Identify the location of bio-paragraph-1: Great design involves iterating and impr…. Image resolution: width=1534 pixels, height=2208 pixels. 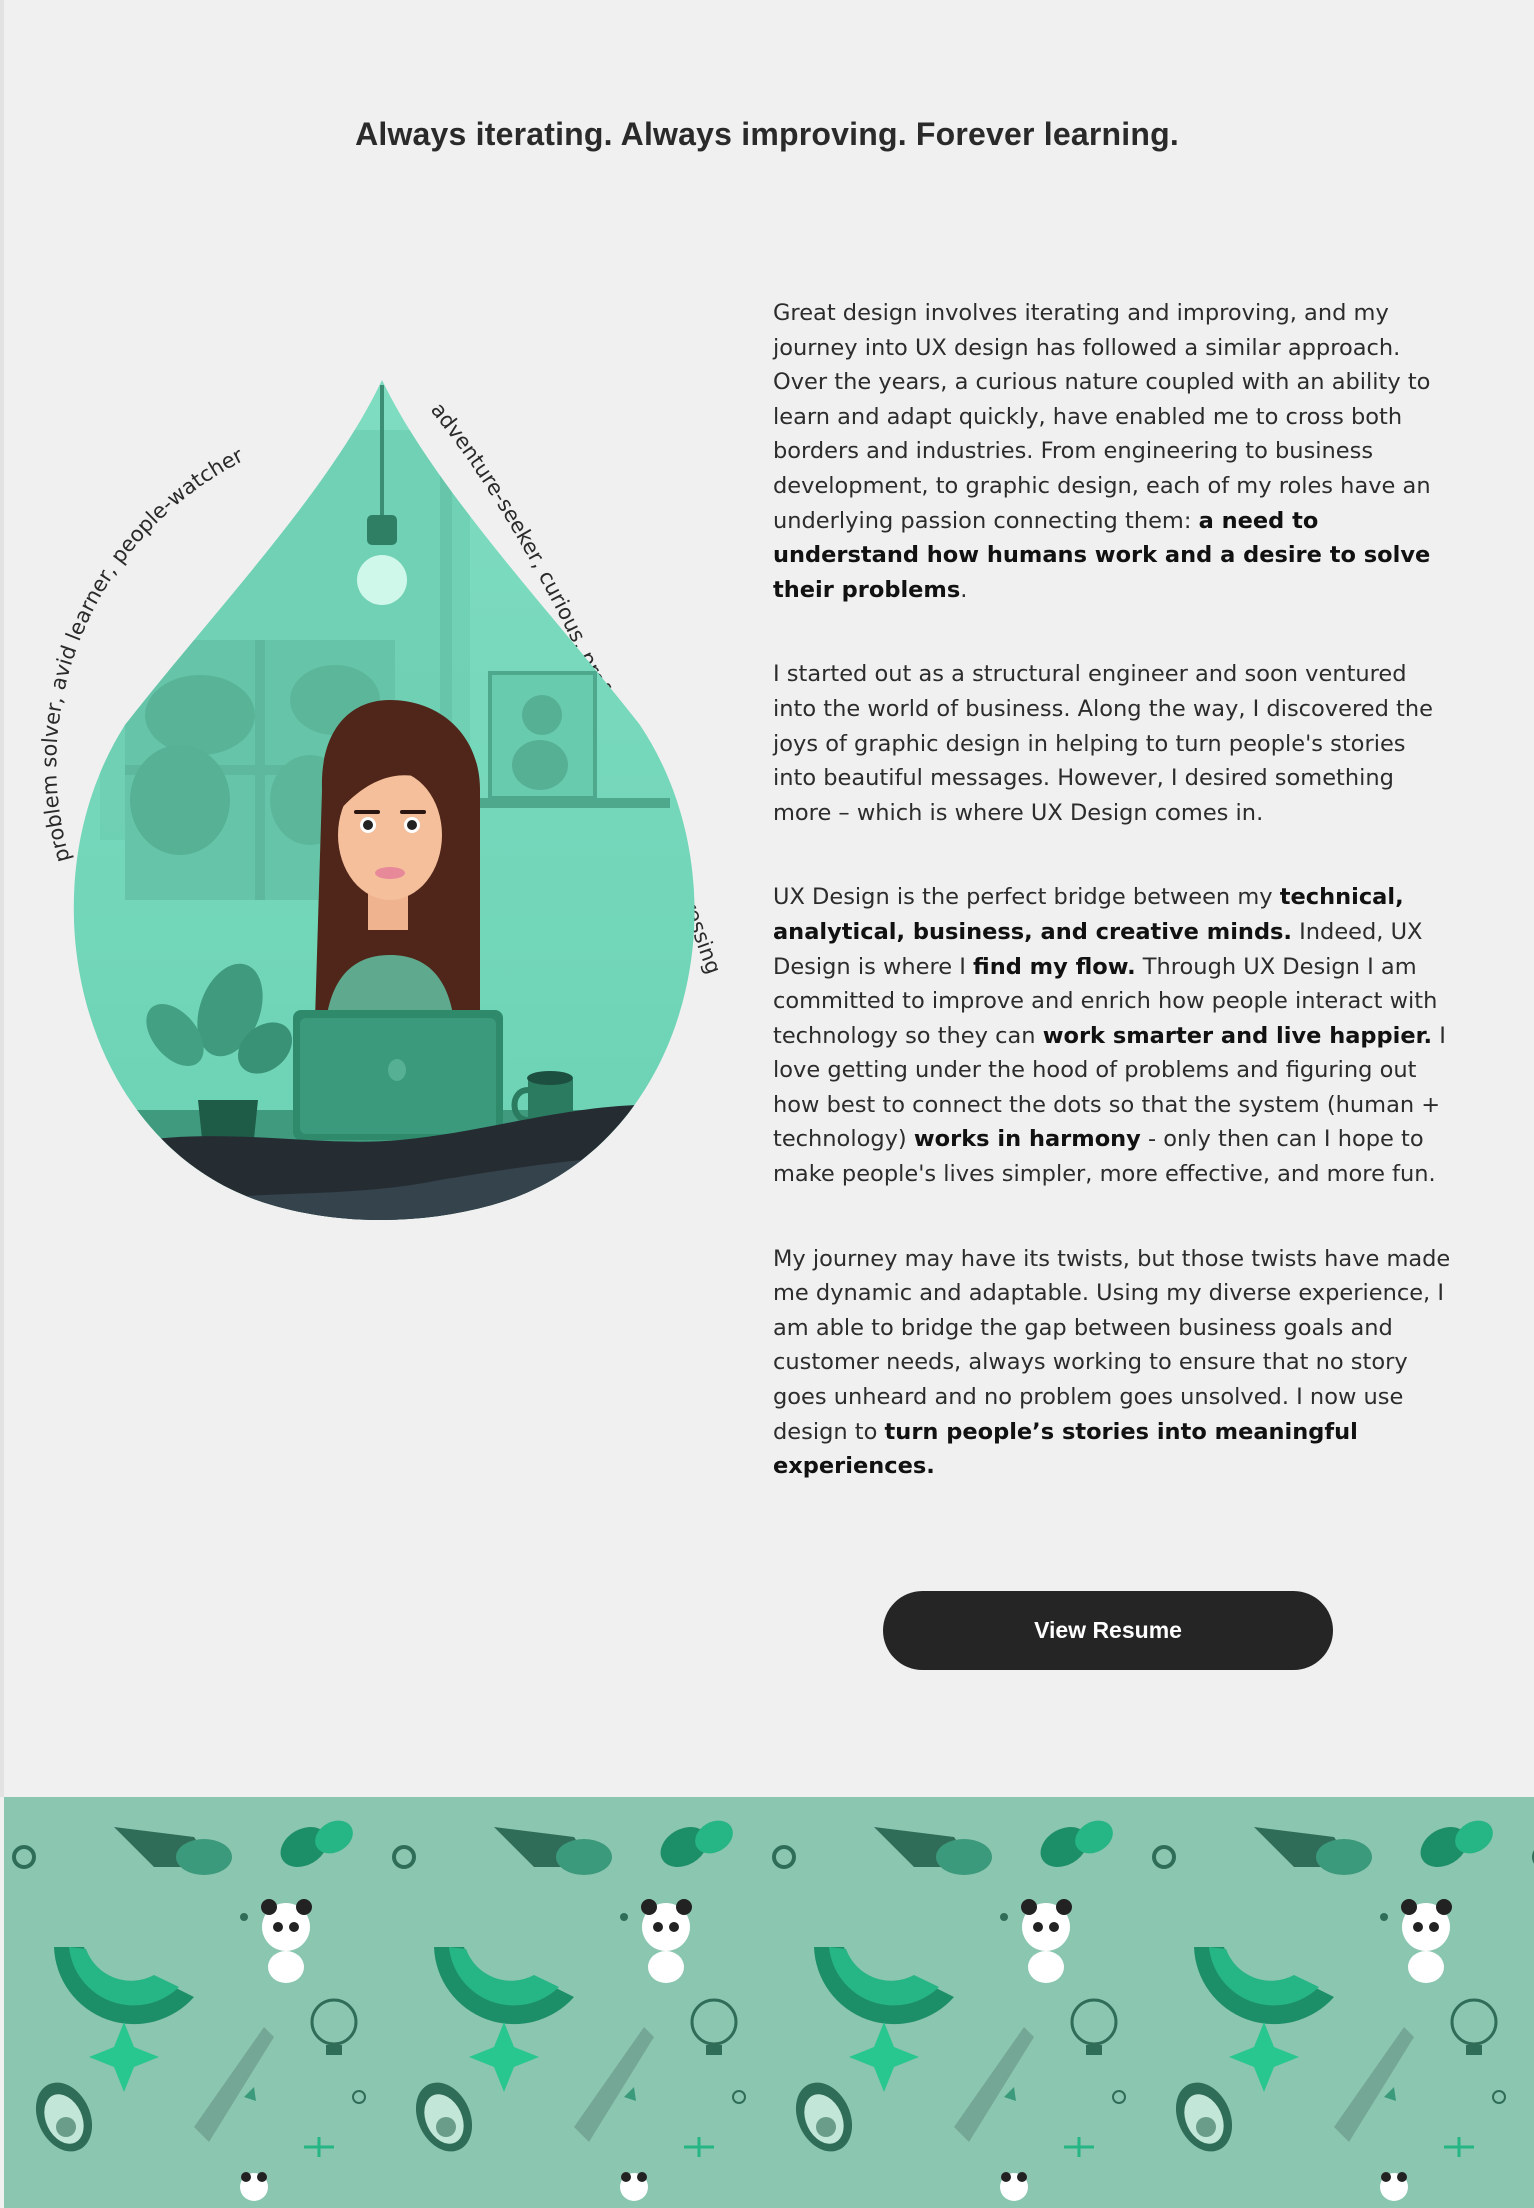
(1102, 451).